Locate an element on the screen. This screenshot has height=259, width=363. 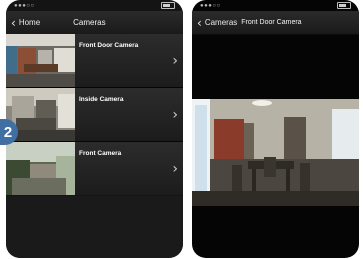
back-button: ‹ Cameras is located at coordinates (214, 23).